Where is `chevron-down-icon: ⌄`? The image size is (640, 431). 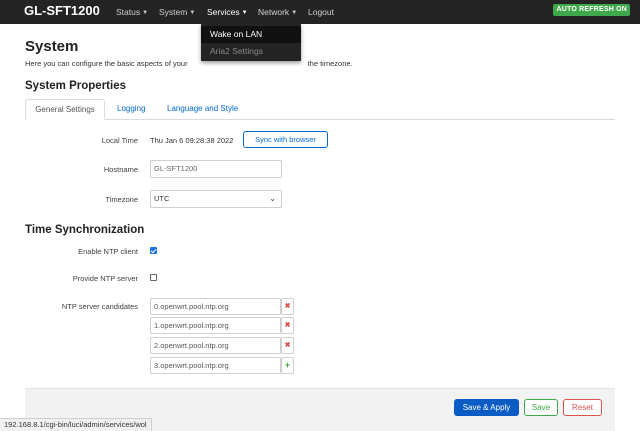
chevron-down-icon: ⌄ is located at coordinates (272, 198).